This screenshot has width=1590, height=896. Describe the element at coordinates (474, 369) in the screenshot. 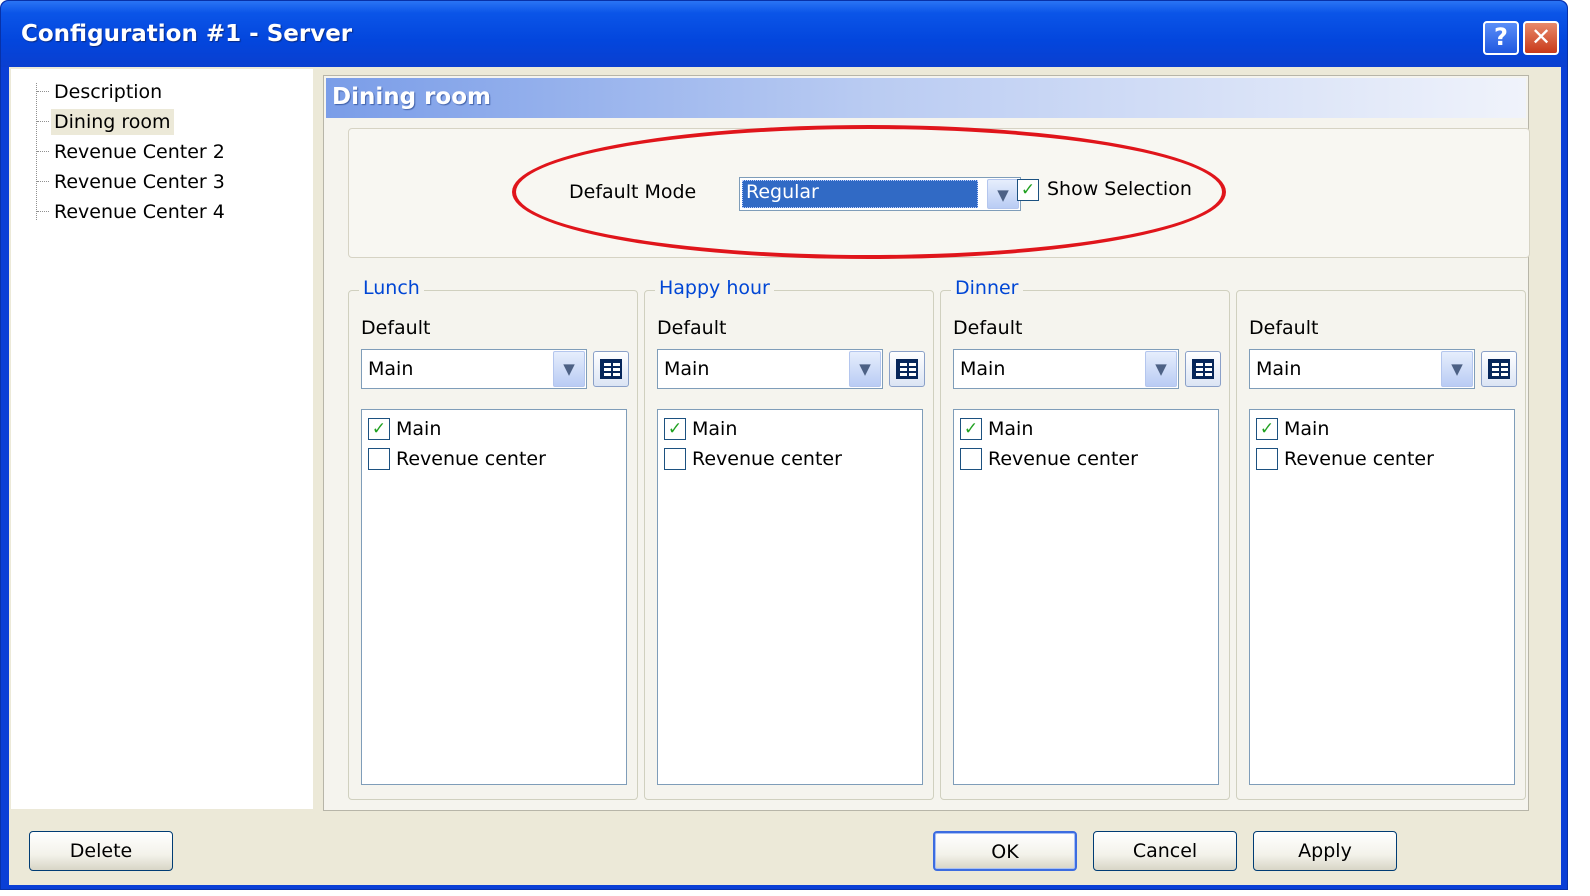

I see `lunch-default-dropdown: Main ▼` at that location.